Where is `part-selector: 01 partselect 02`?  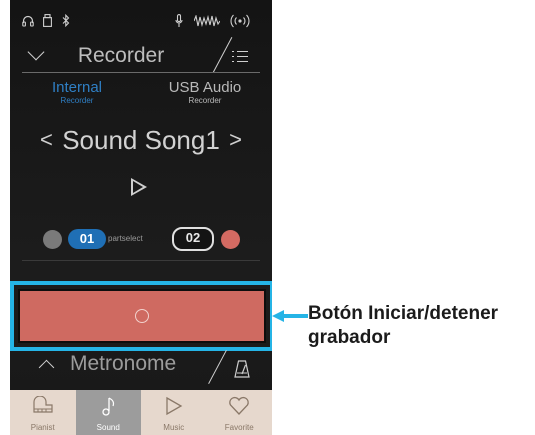 part-selector: 01 partselect 02 is located at coordinates (141, 240).